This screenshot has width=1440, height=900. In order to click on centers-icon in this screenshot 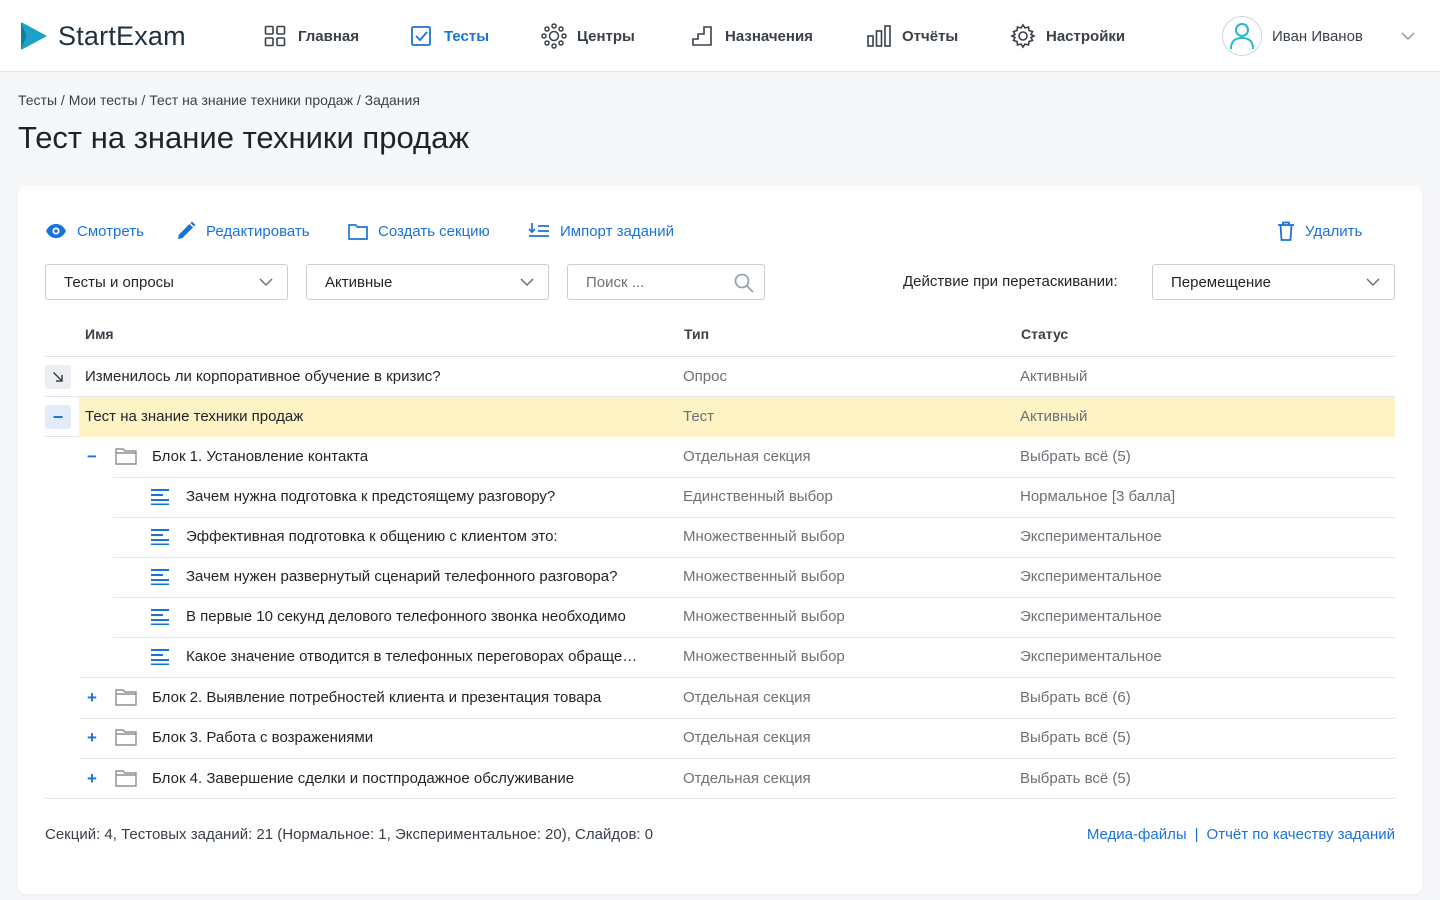, I will do `click(554, 36)`.